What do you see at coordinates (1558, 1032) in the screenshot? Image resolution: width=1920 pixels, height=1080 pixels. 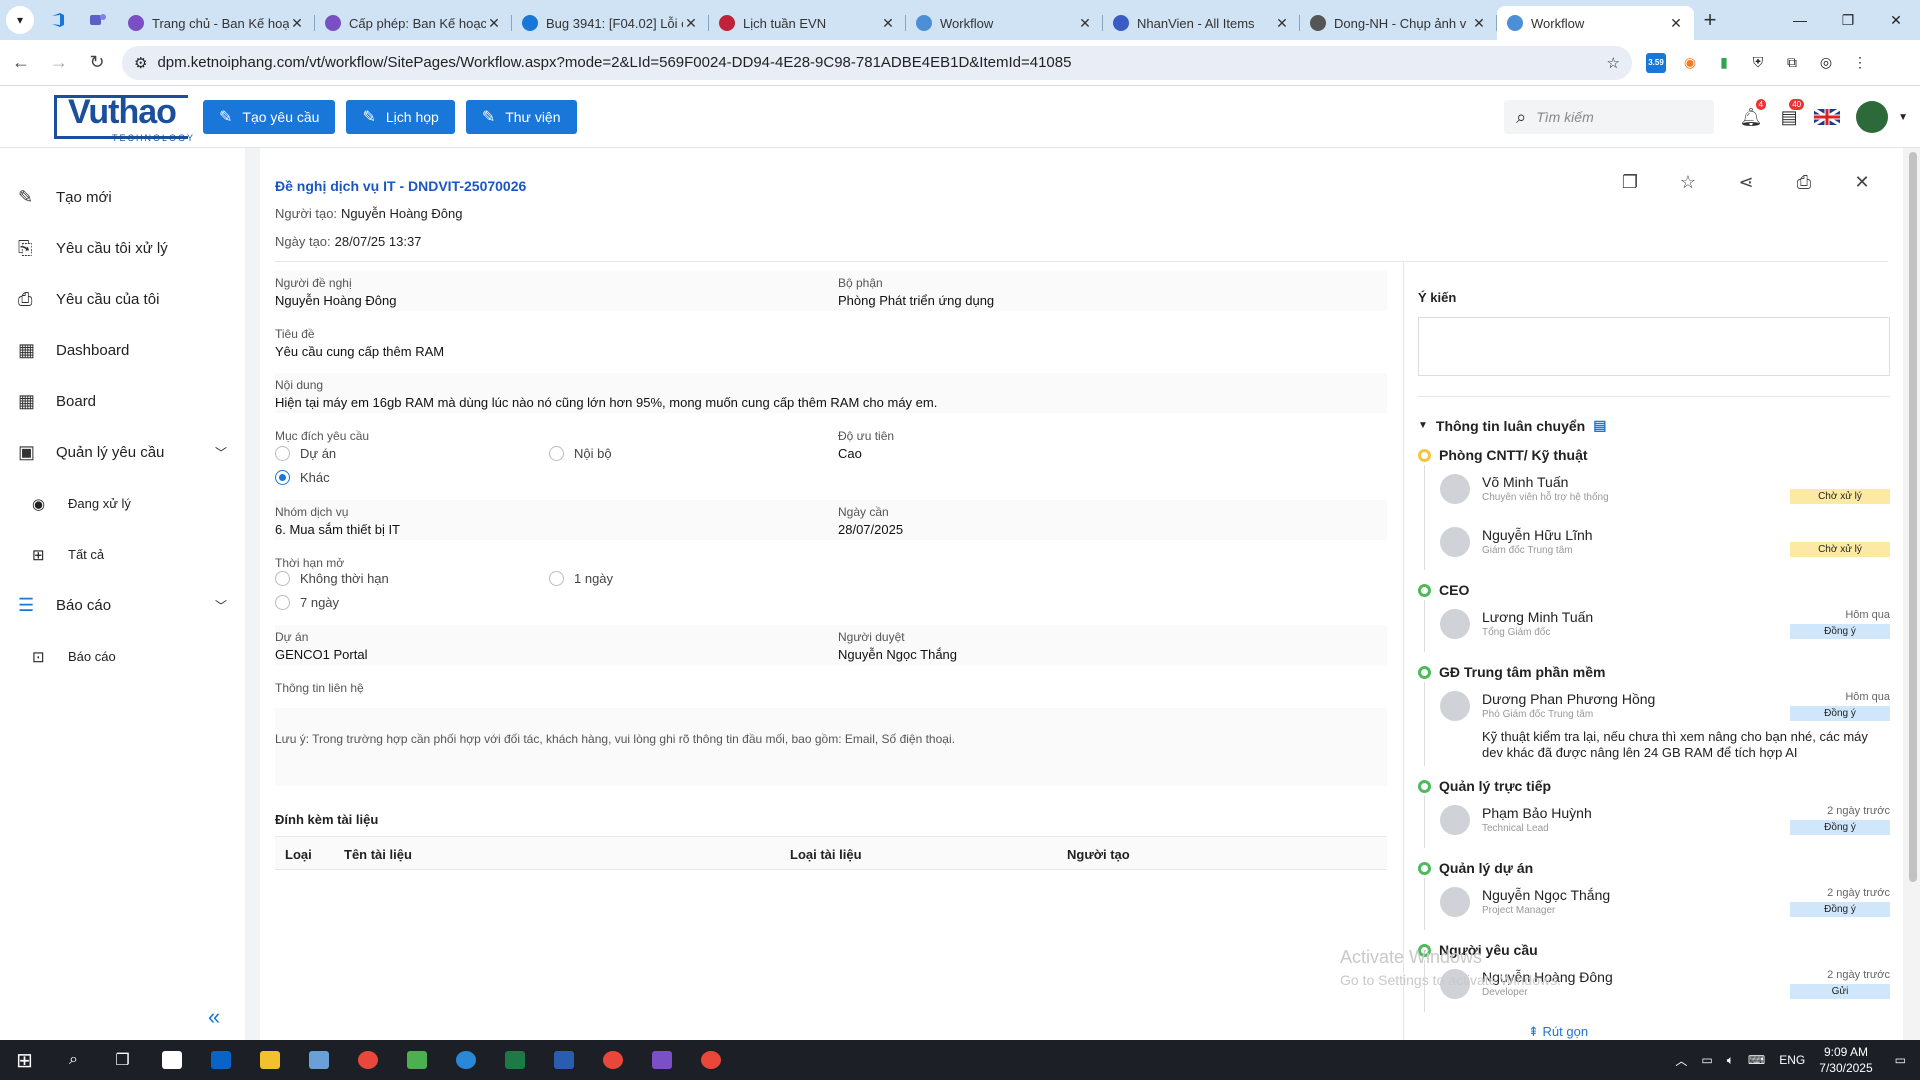 I see `collapse-timeline-button: ⇞ Rút gọn` at bounding box center [1558, 1032].